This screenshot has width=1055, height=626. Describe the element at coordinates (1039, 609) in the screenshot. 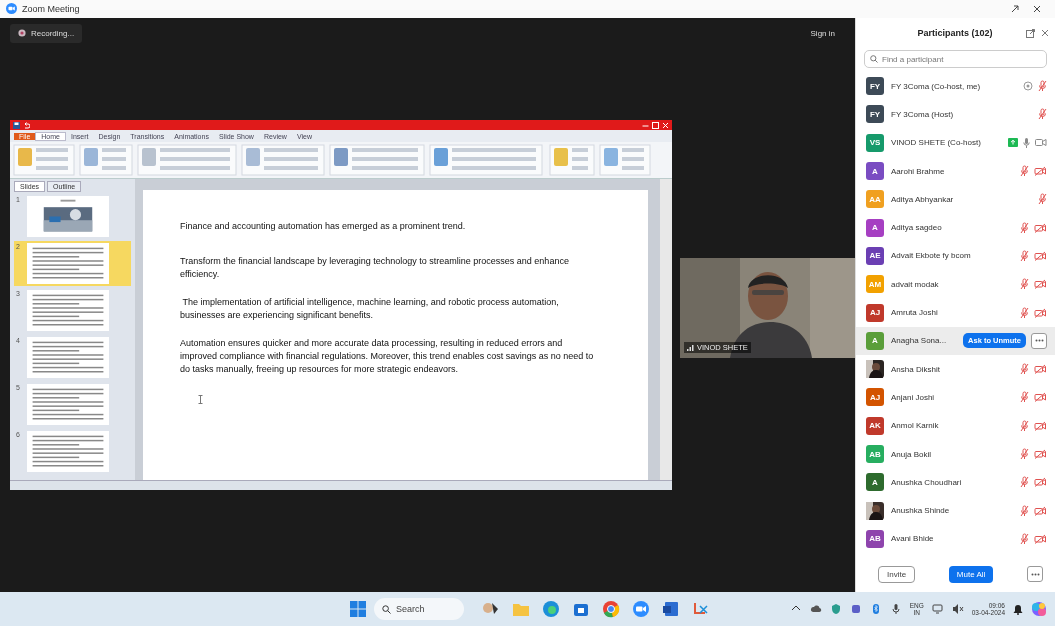

I see `copilot-icon` at that location.